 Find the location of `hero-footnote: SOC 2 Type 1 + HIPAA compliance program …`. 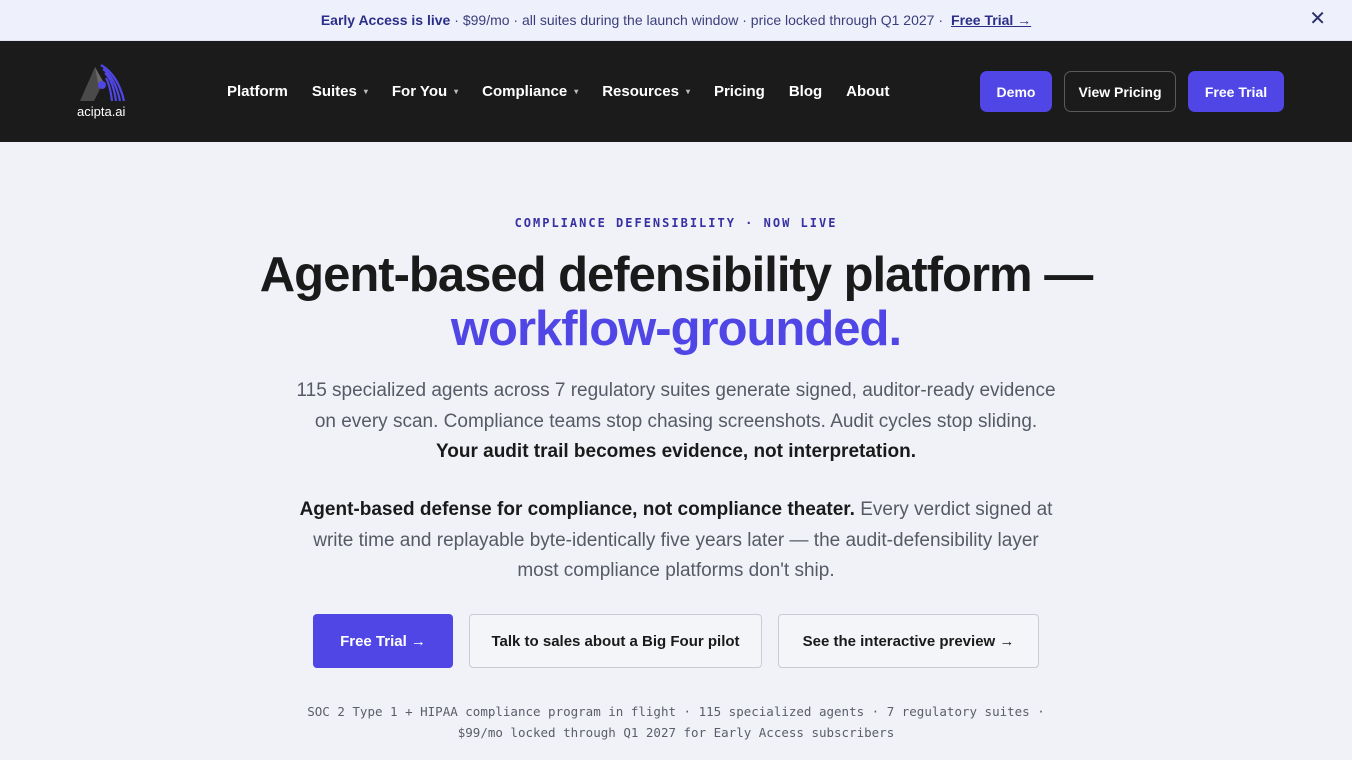

hero-footnote: SOC 2 Type 1 + HIPAA compliance program … is located at coordinates (676, 722).